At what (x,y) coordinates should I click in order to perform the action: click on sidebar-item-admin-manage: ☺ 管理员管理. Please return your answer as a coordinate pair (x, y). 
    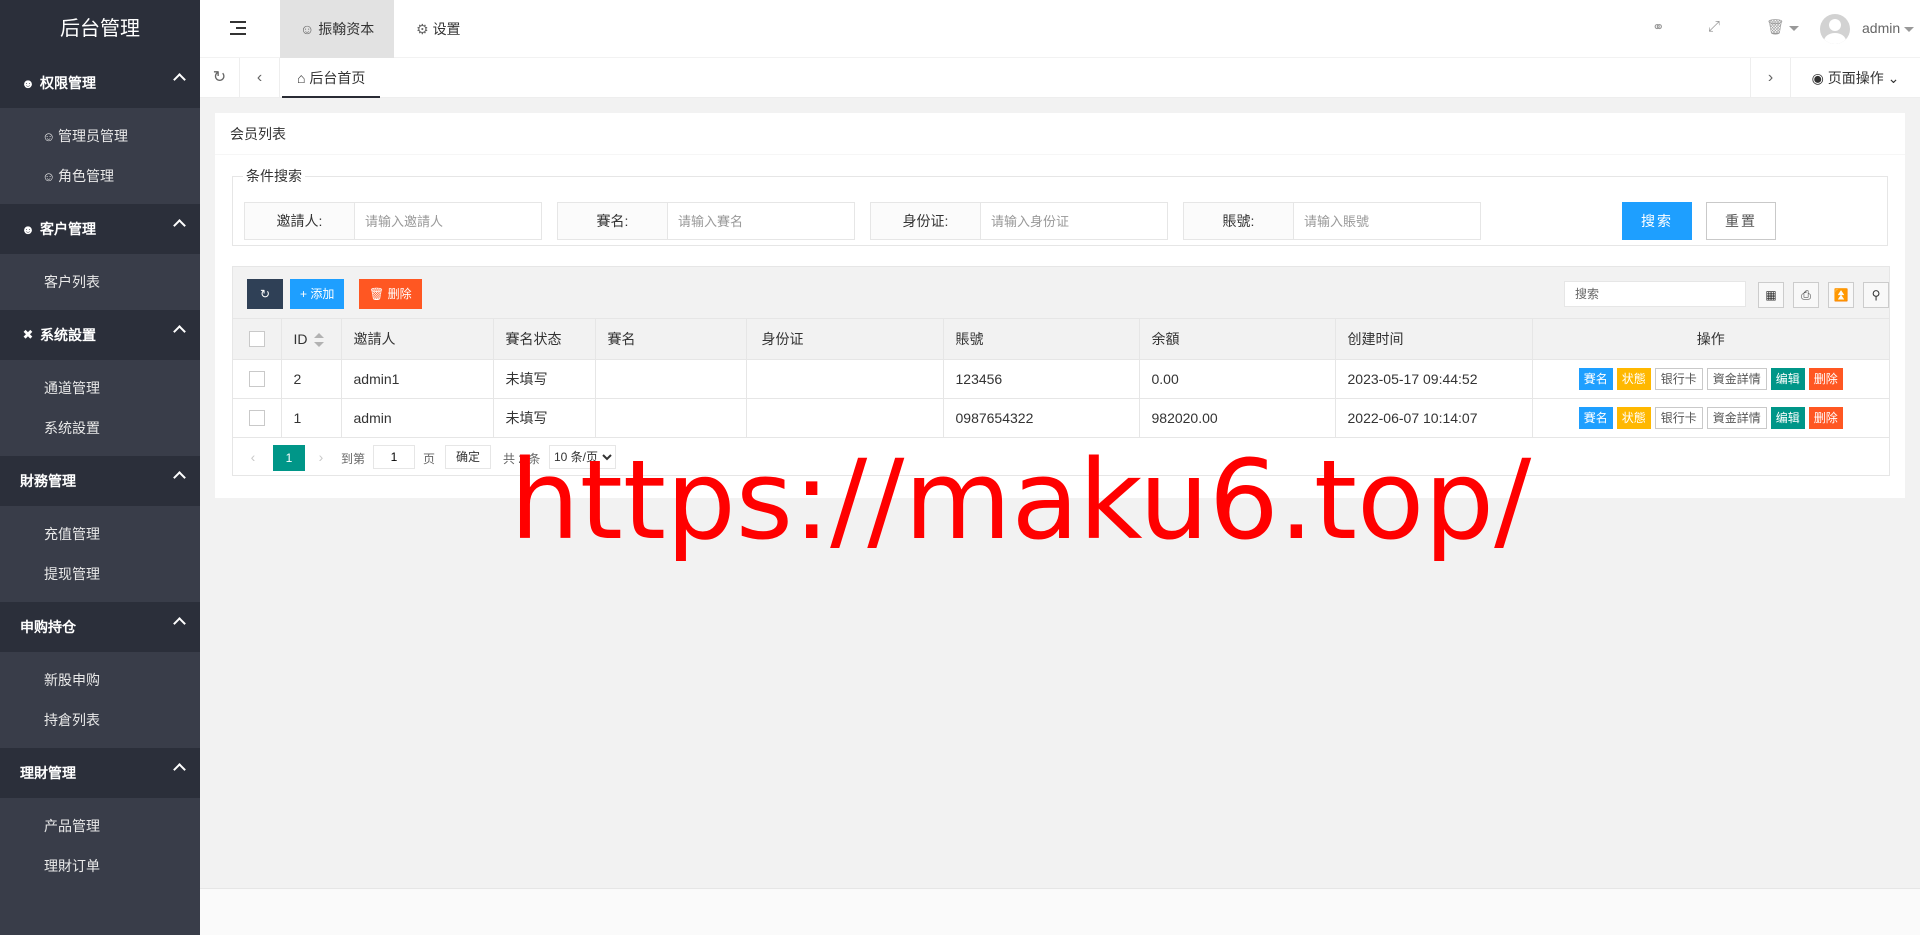
    Looking at the image, I should click on (100, 136).